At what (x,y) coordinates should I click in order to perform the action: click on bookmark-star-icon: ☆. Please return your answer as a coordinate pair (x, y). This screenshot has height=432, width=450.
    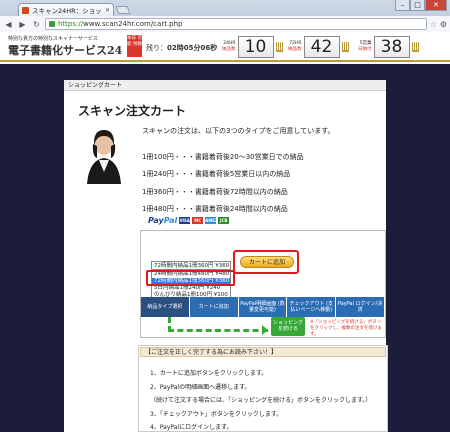
    Looking at the image, I should click on (433, 24).